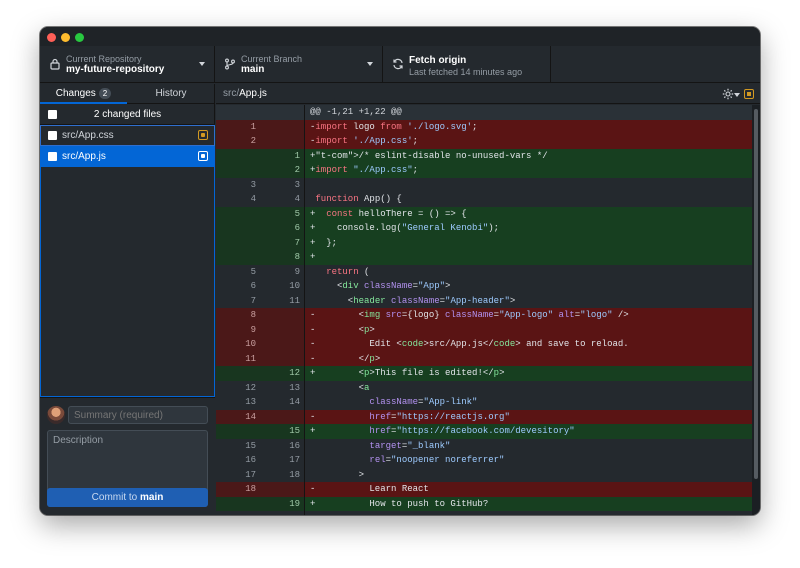 Image resolution: width=800 pixels, height=568 pixels. What do you see at coordinates (238, 315) in the screenshot?
I see `old-line-number: 8` at bounding box center [238, 315].